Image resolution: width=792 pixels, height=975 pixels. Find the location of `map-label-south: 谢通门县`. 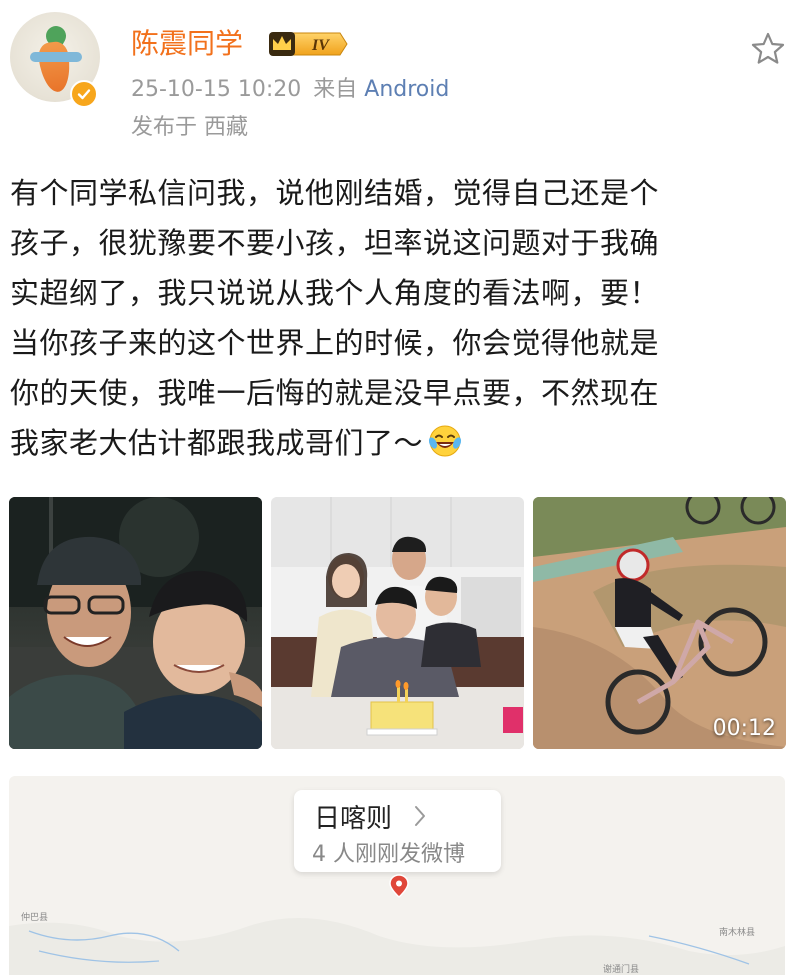

map-label-south: 谢通门县 is located at coordinates (621, 970).